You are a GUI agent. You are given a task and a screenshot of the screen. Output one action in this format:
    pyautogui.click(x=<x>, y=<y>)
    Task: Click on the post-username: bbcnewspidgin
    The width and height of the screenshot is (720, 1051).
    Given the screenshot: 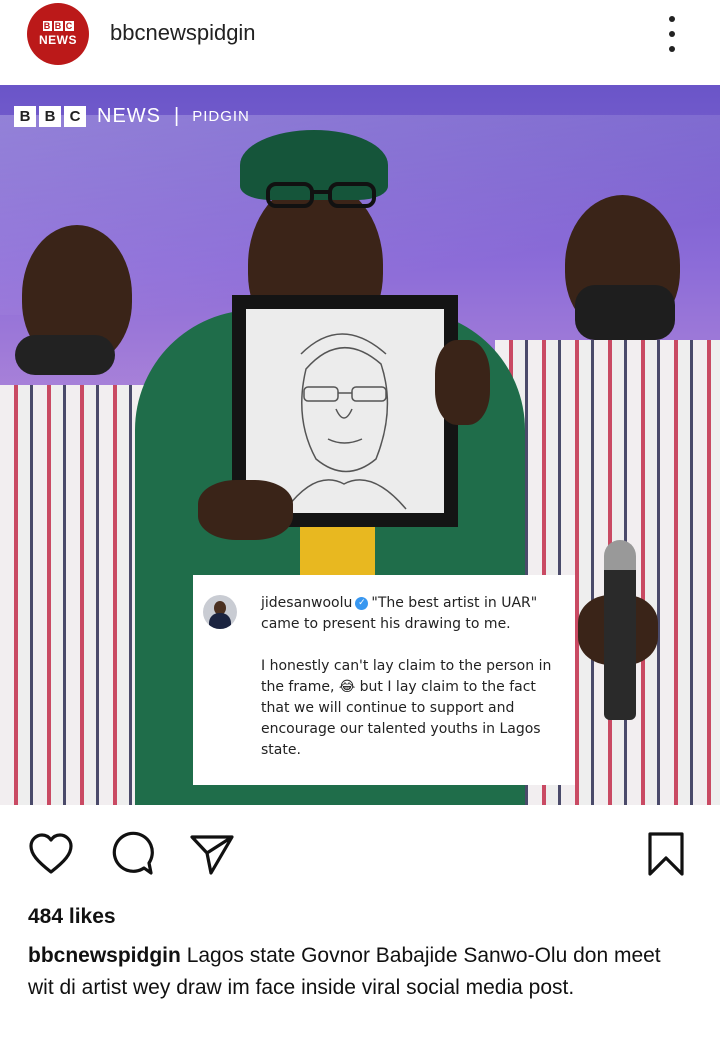 What is the action you would take?
    pyautogui.click(x=183, y=33)
    